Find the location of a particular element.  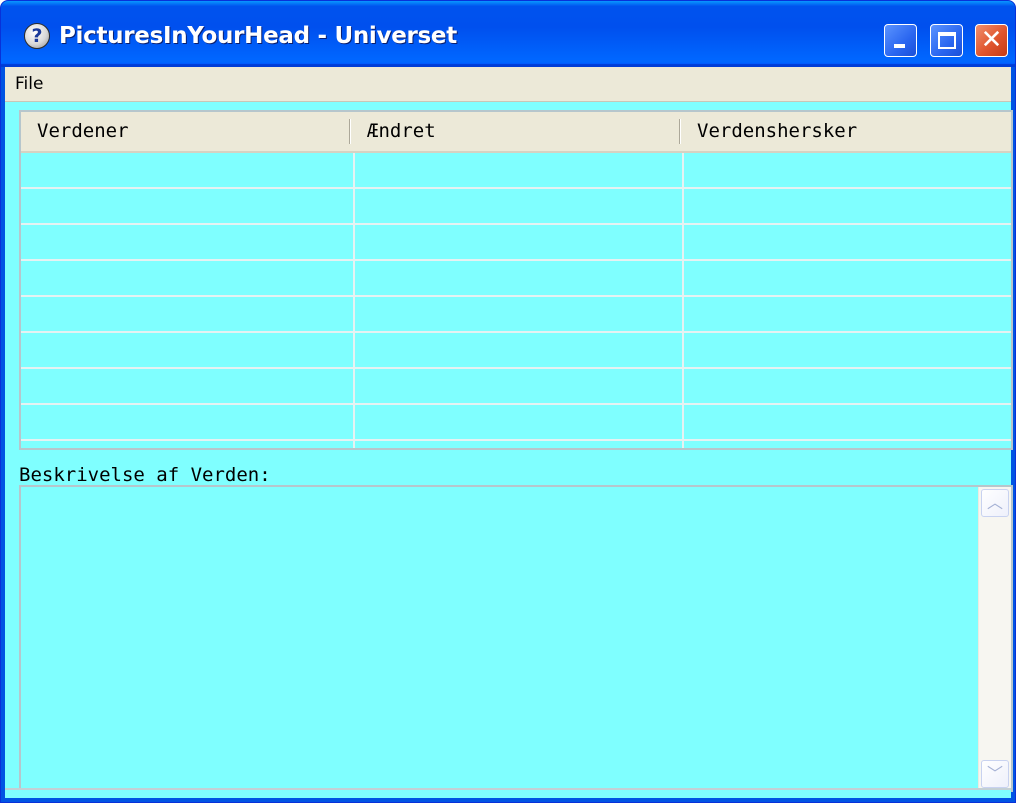

chevron-down-icon: ﹀ is located at coordinates (994, 773).